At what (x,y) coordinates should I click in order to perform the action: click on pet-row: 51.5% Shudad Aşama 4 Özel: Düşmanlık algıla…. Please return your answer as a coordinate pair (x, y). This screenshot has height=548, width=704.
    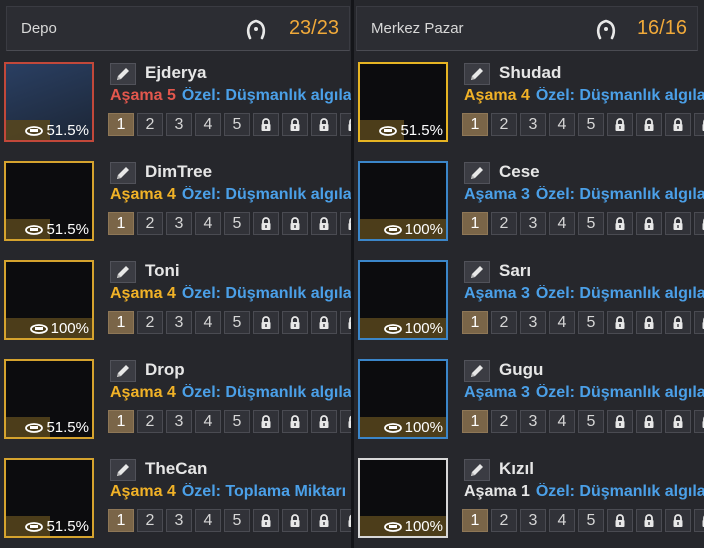
    Looking at the image, I should click on (529, 110).